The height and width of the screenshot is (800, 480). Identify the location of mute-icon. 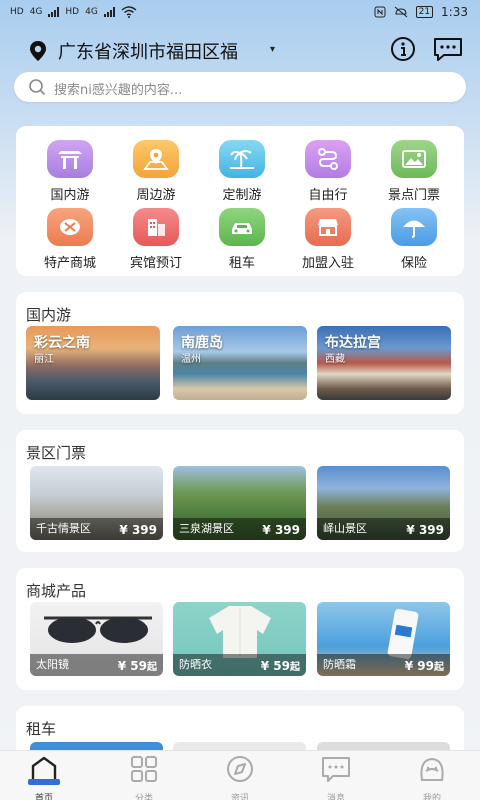
(400, 12).